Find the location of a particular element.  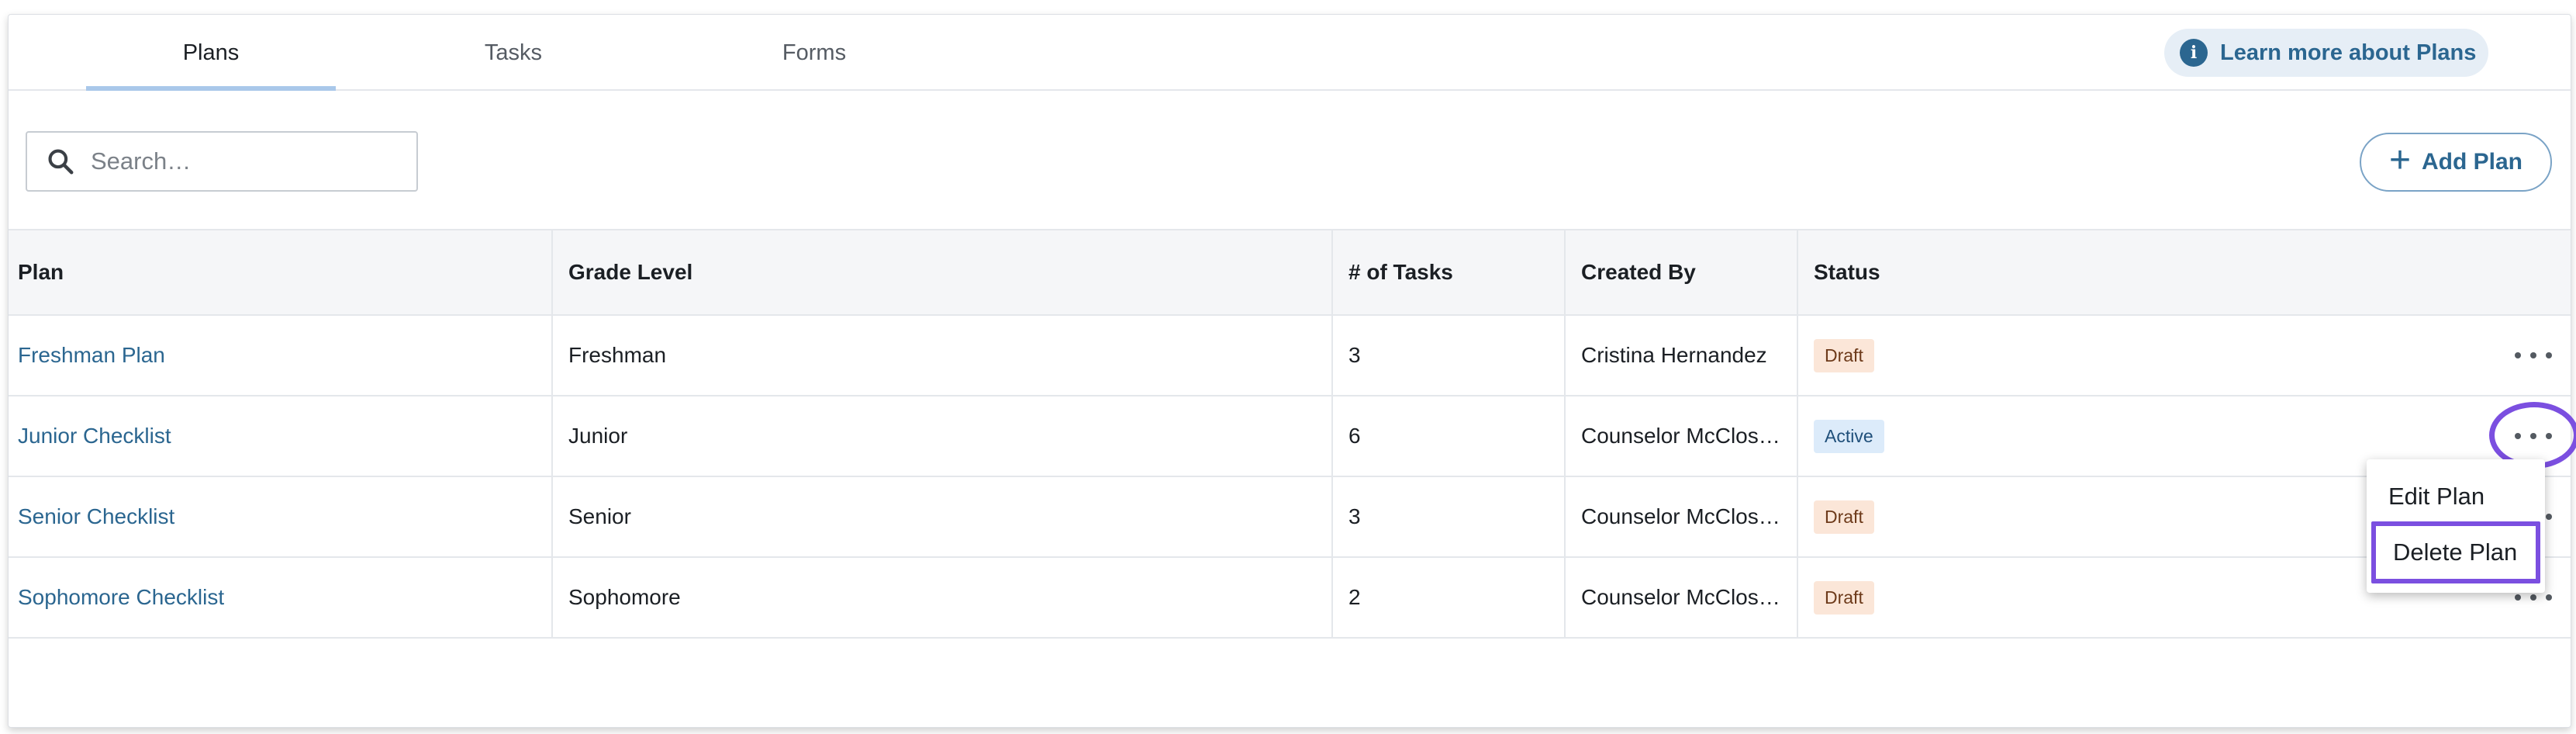

tab-forms: Forms is located at coordinates (814, 53).